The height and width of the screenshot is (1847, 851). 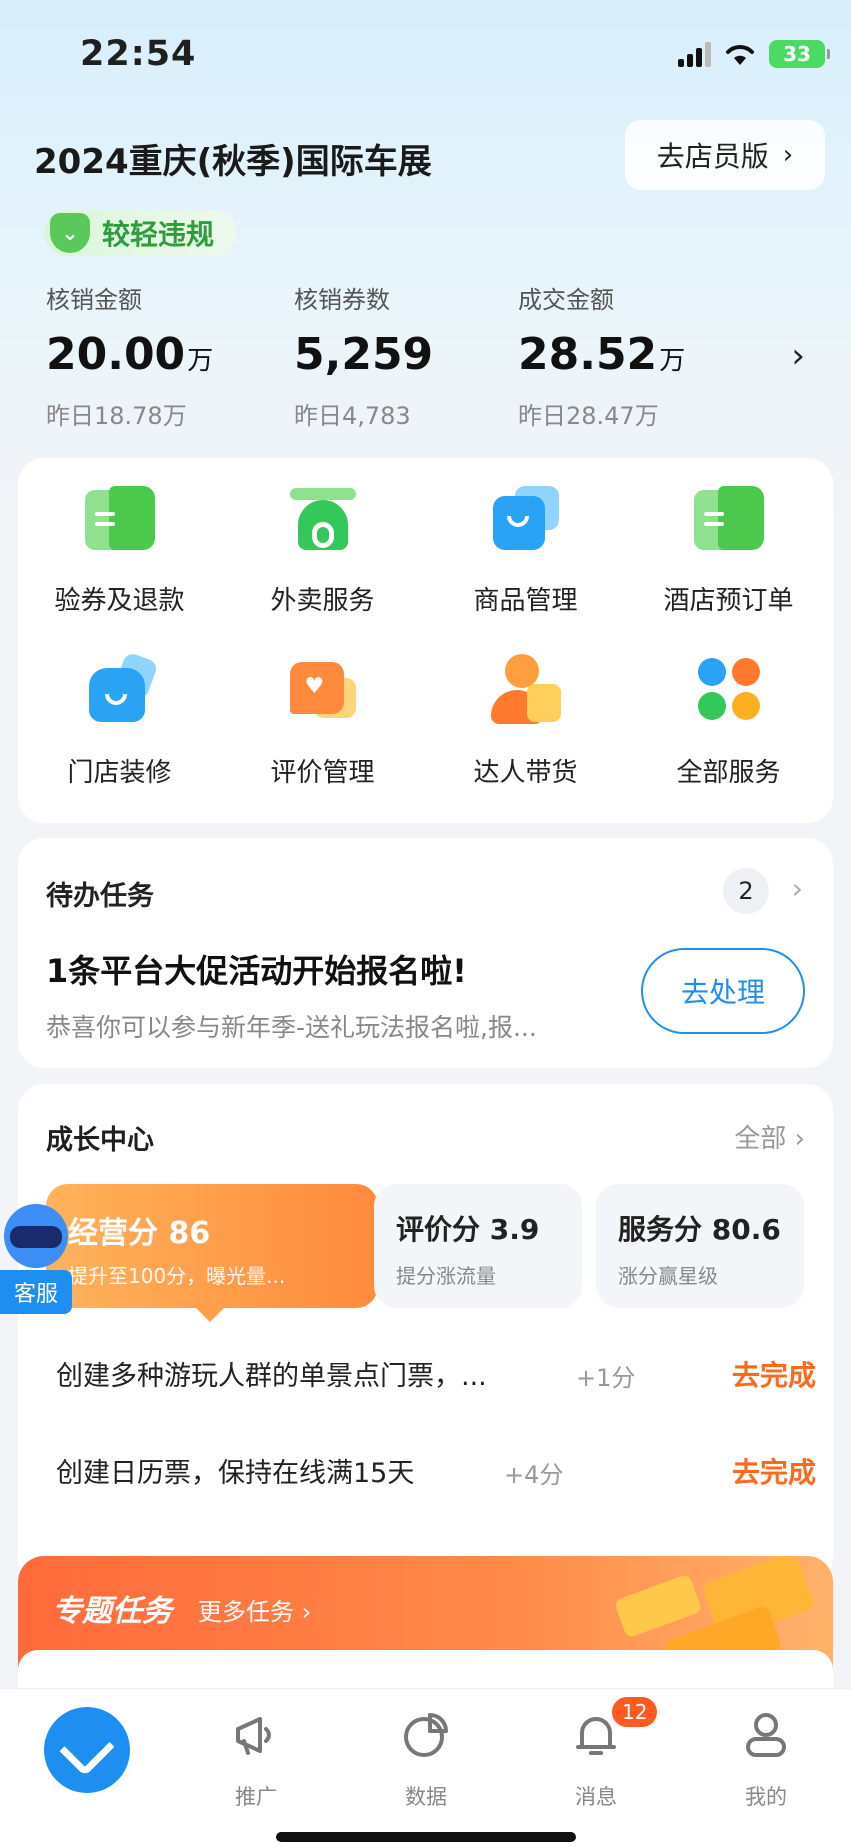 I want to click on user-icon, so click(x=766, y=1735).